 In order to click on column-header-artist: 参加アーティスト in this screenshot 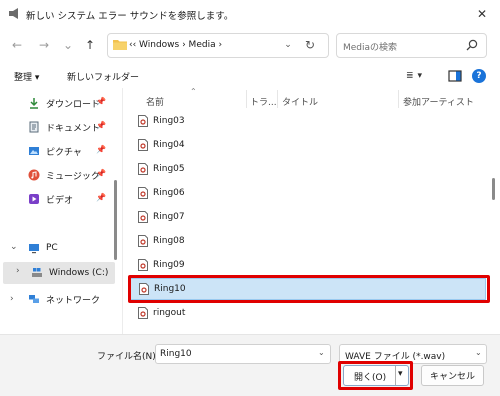, I will do `click(438, 101)`.